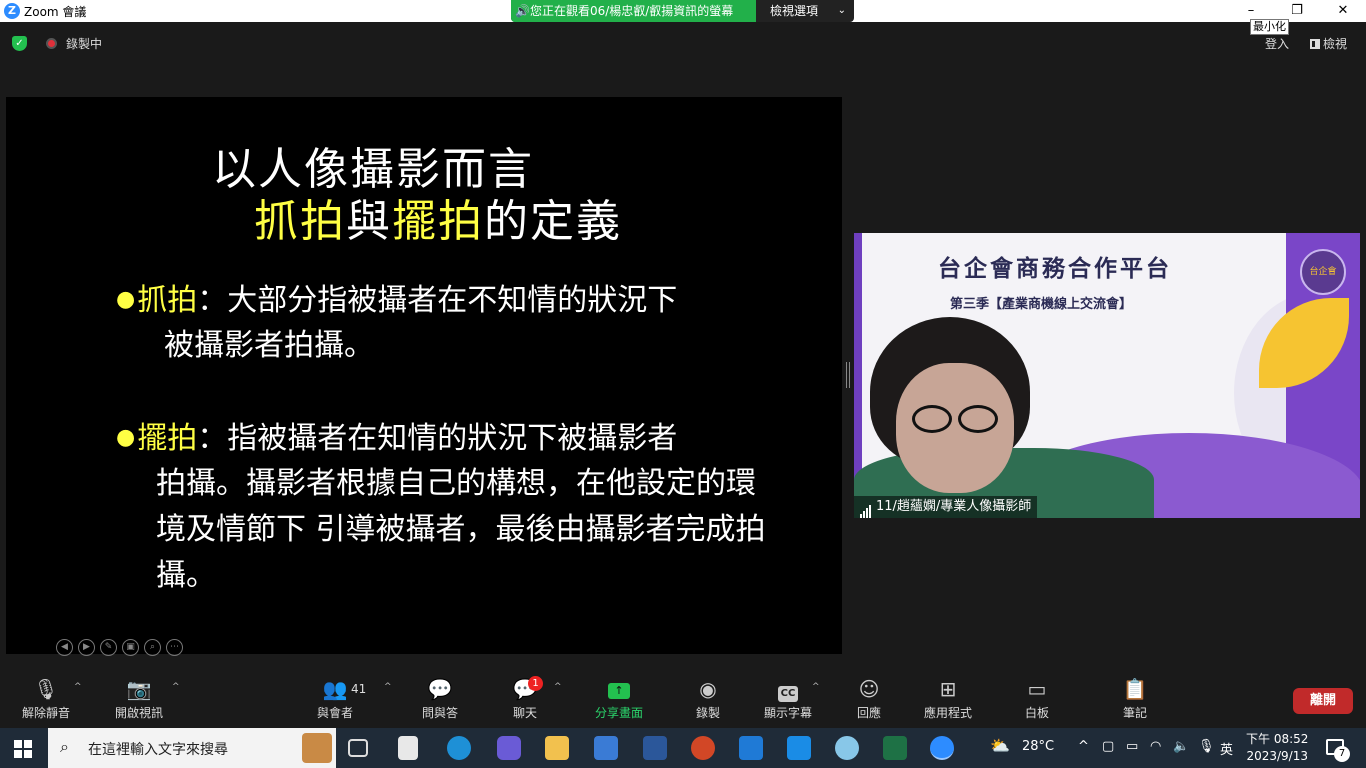  Describe the element at coordinates (558, 687) in the screenshot. I see `chat-caret-icon: ^` at that location.